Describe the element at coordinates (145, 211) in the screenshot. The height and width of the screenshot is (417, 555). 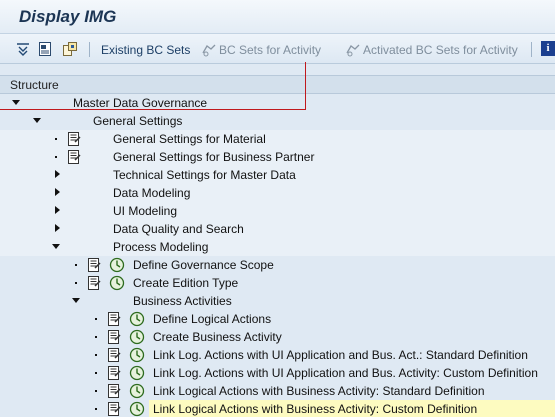
I see `tree-node-label: UI Modeling` at that location.